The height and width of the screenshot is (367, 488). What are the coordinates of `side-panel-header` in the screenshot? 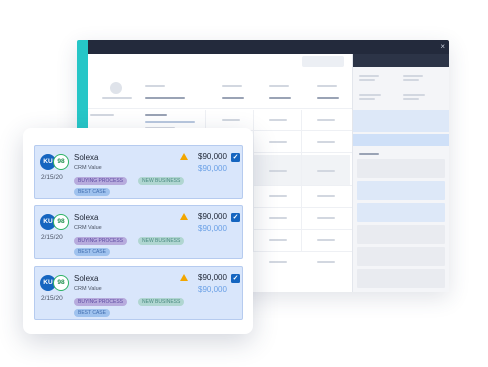 It's located at (401, 60).